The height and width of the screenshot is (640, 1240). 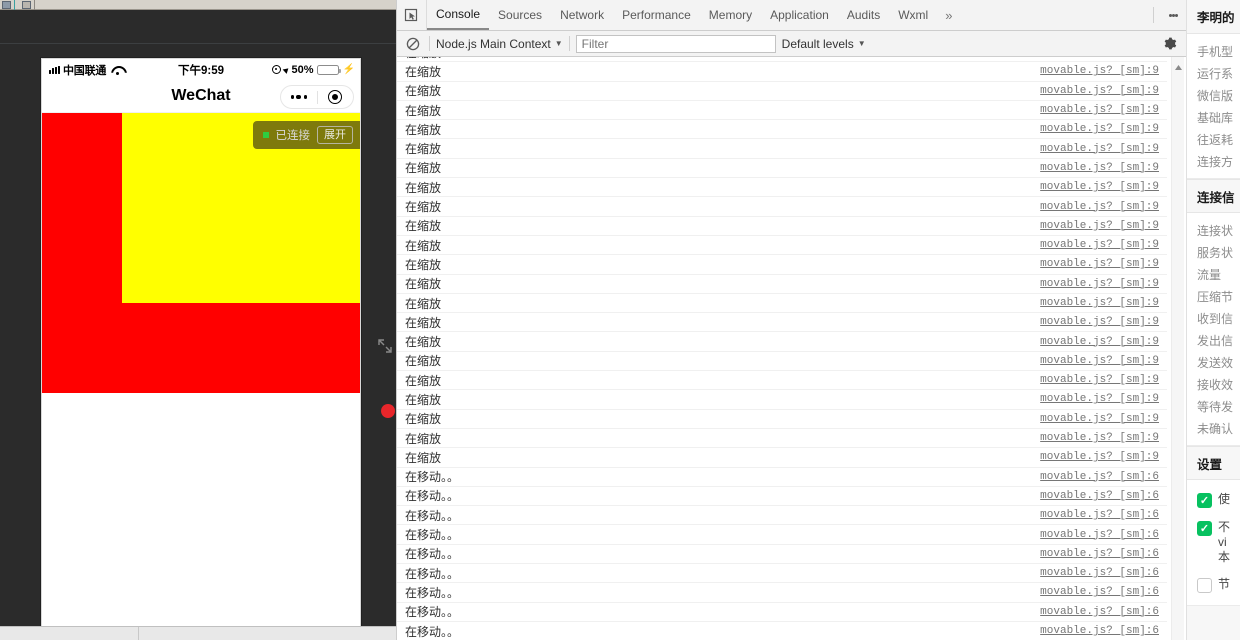 I want to click on tab-memory: Memory, so click(x=730, y=15).